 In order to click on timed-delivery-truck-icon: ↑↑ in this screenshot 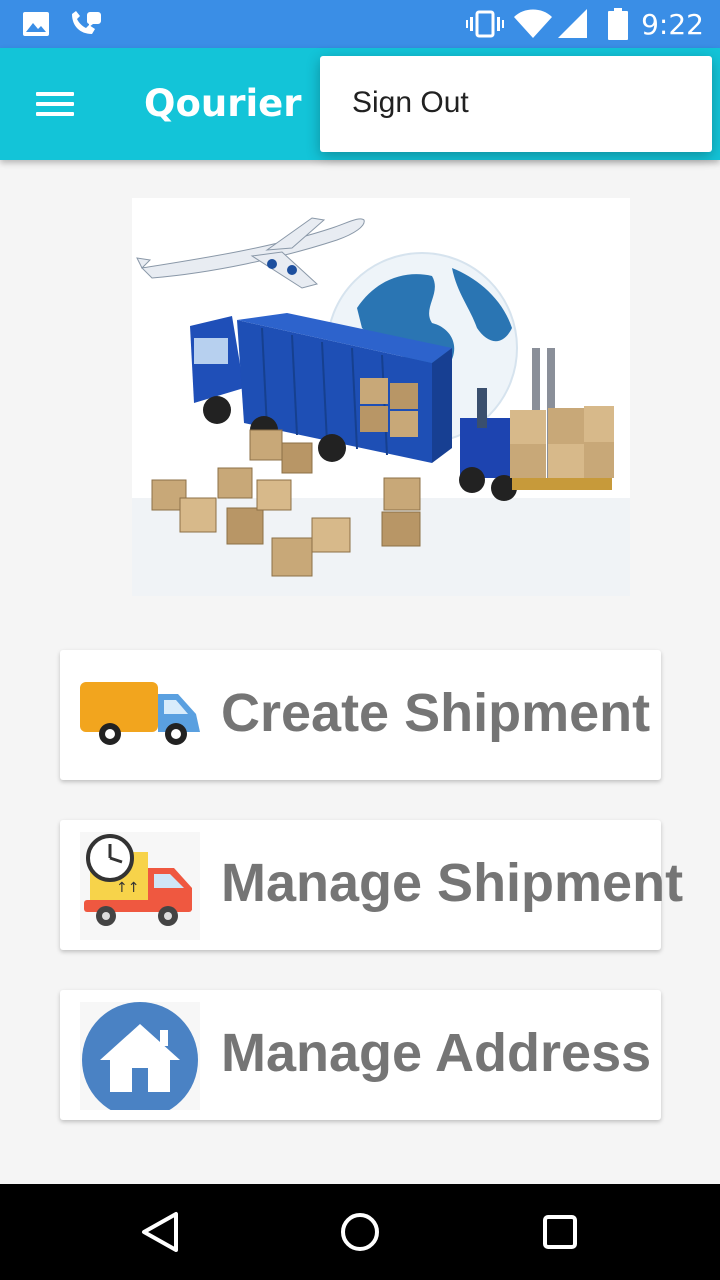, I will do `click(140, 886)`.